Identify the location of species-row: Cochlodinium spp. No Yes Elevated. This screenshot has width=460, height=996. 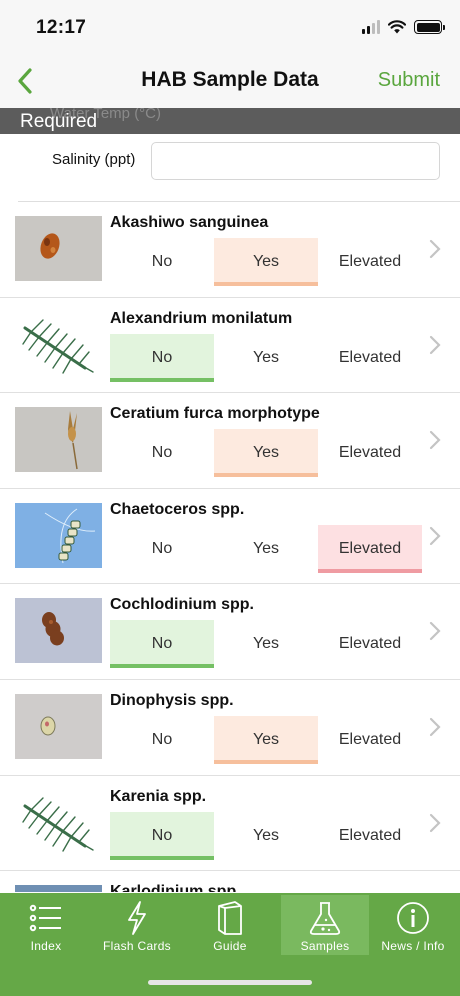
(230, 632).